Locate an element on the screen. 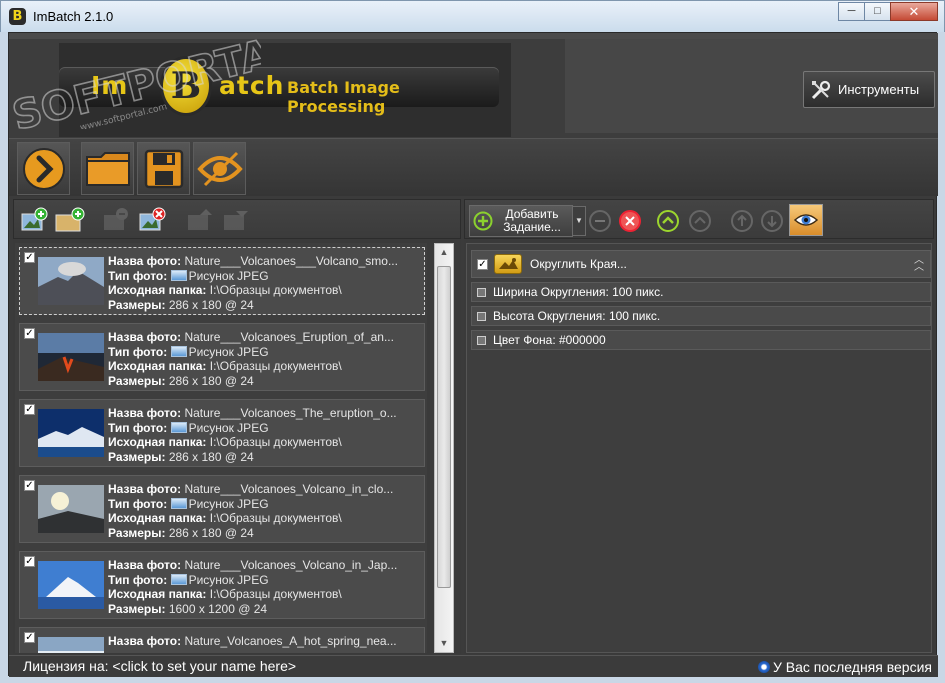  task-property: Ширина Округления: 100 пикс. is located at coordinates (701, 292).